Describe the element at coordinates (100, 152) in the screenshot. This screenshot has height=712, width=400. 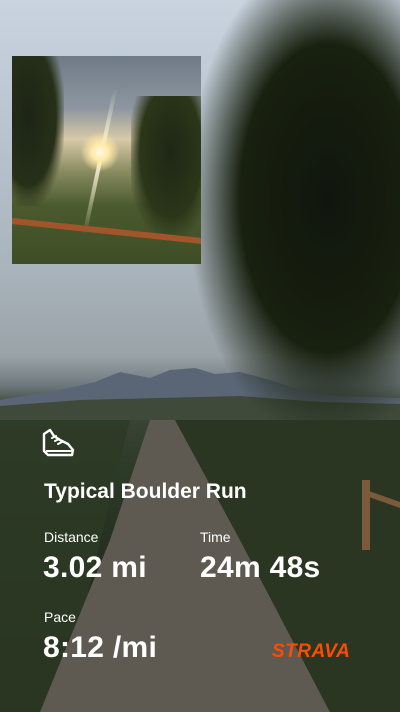
I see `sun` at that location.